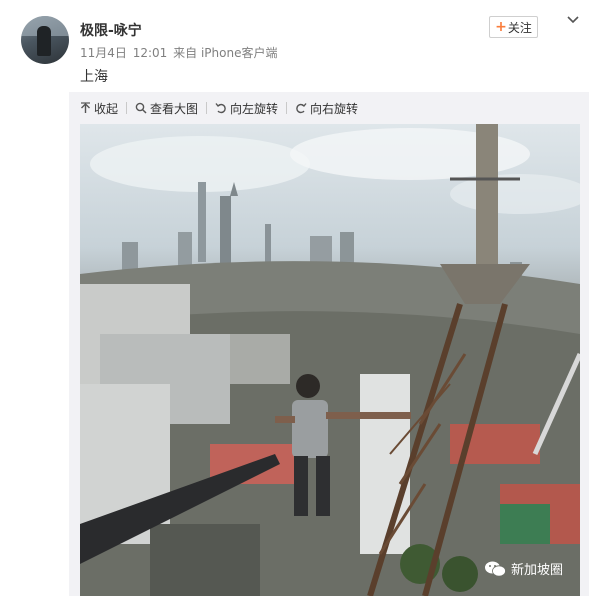 The width and height of the screenshot is (589, 596). Describe the element at coordinates (573, 20) in the screenshot. I see `chevron-down-icon` at that location.